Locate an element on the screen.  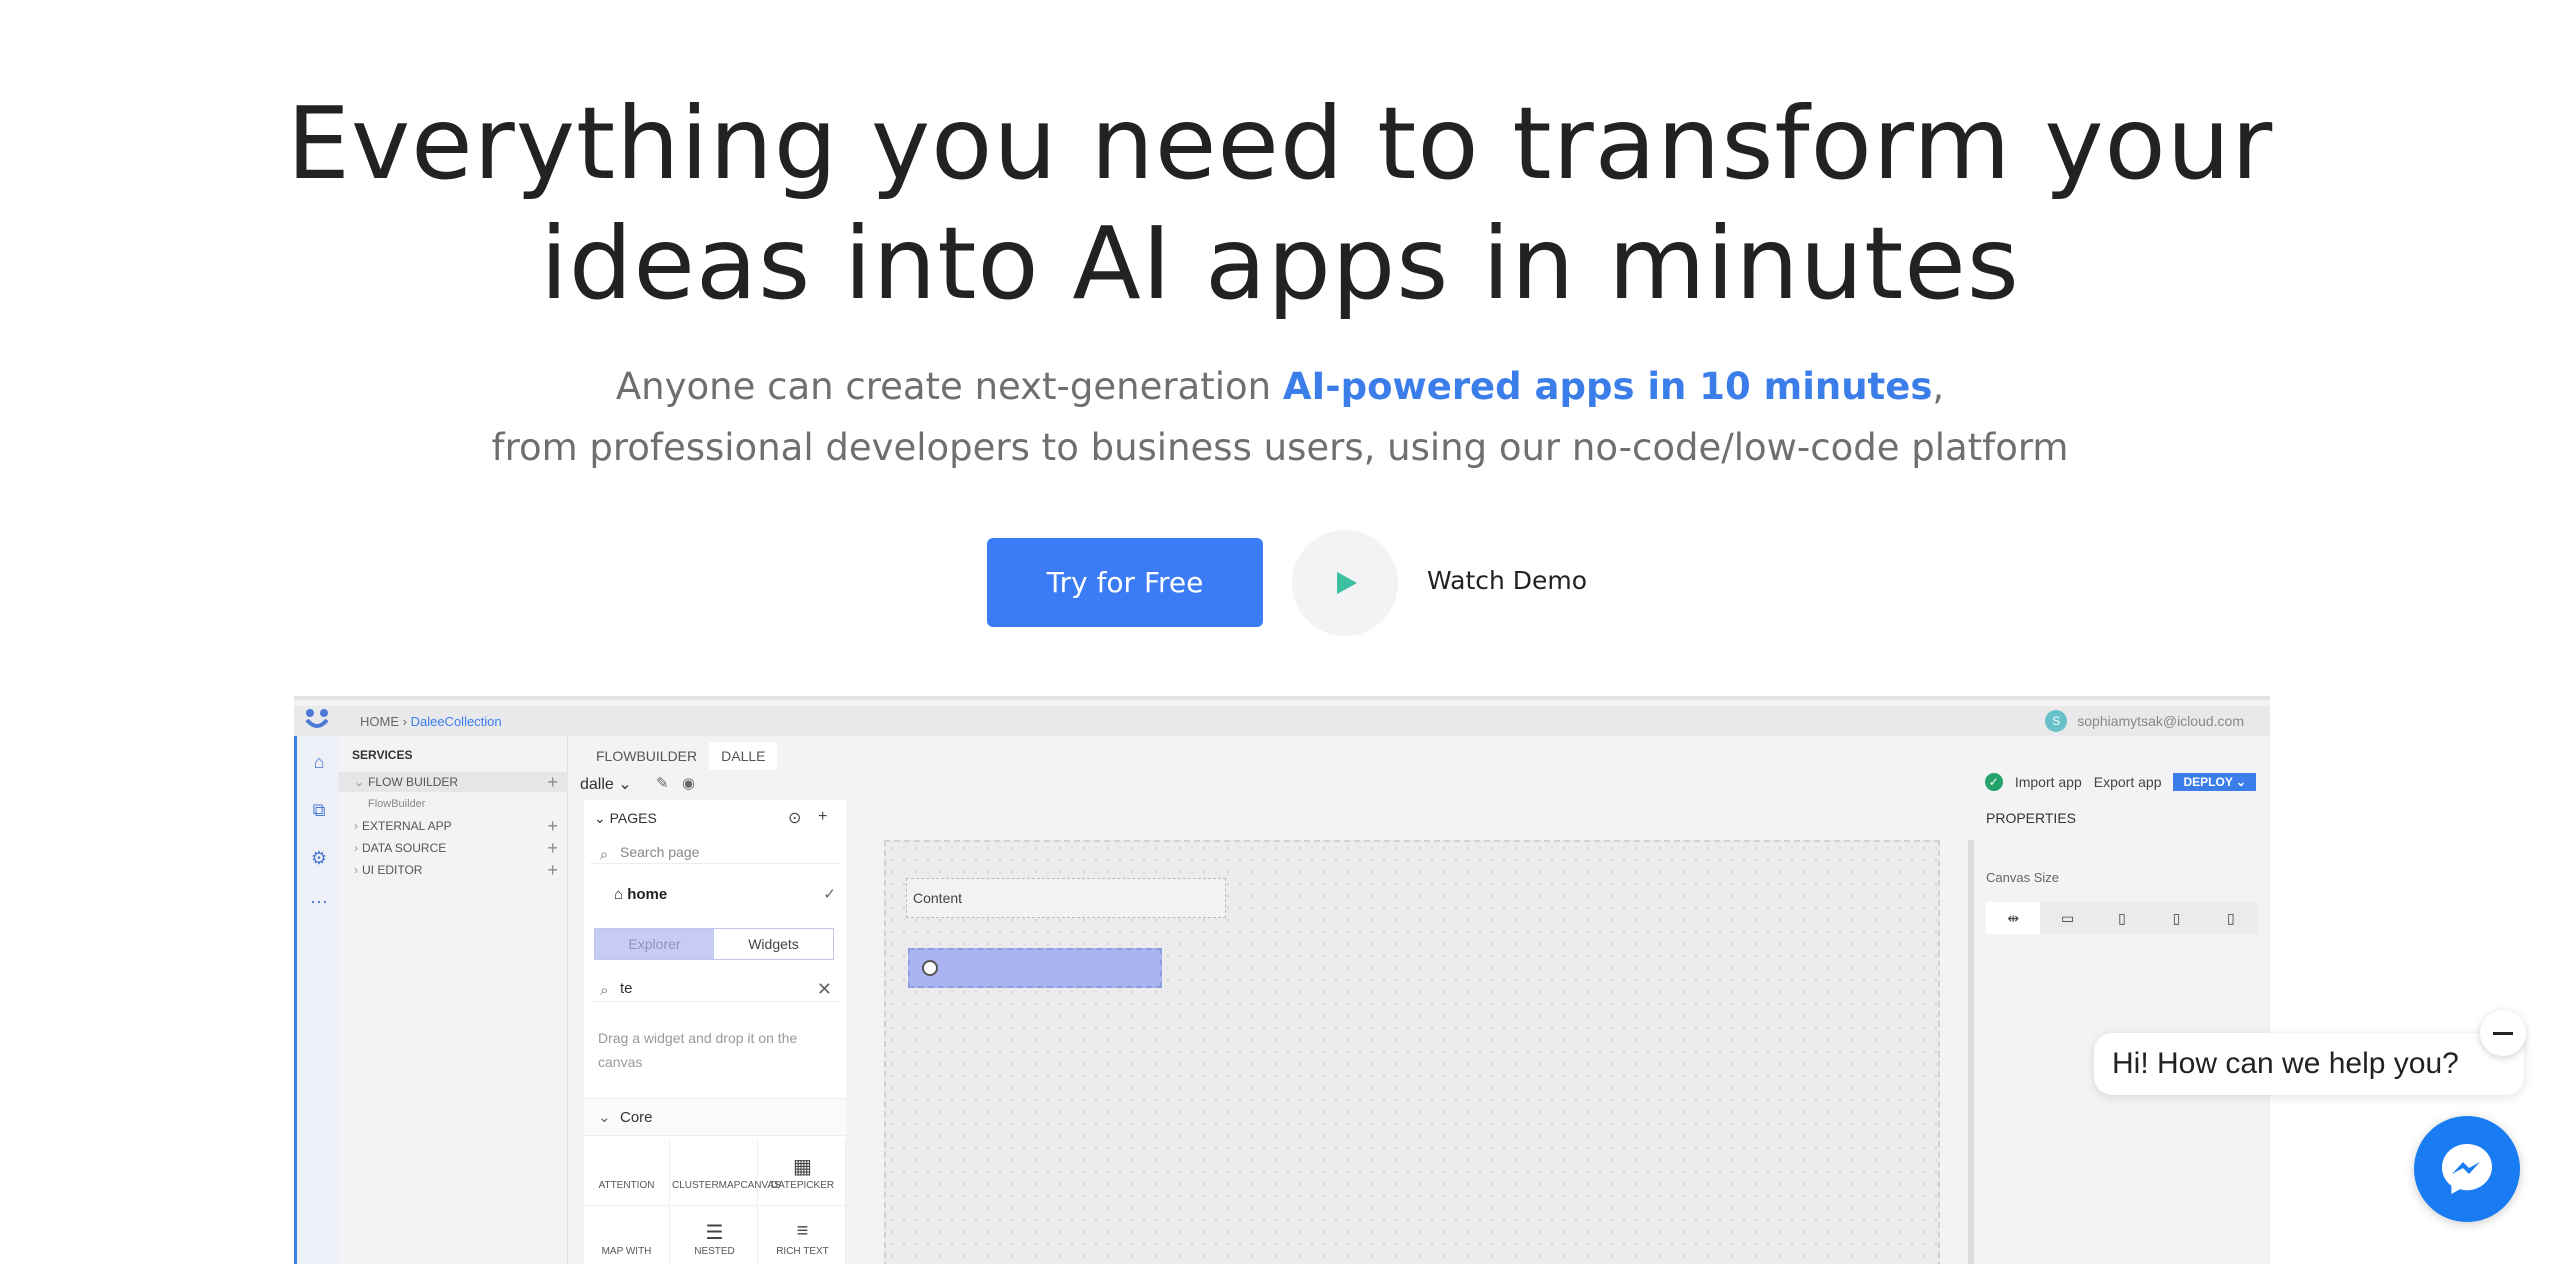
canvas-content-widget: Content is located at coordinates (1066, 898).